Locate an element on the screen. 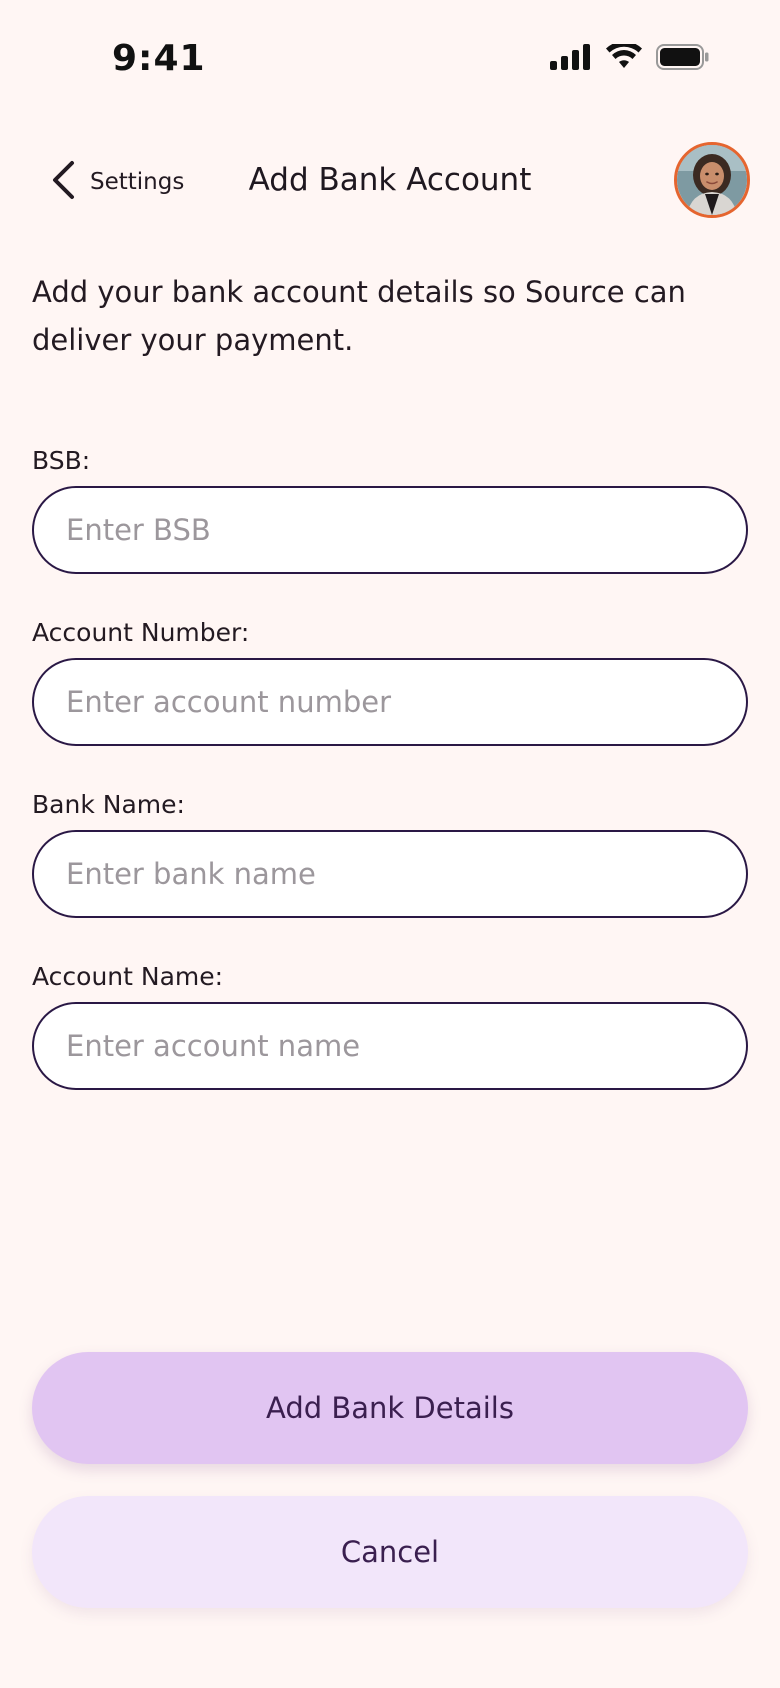  avatar is located at coordinates (712, 180).